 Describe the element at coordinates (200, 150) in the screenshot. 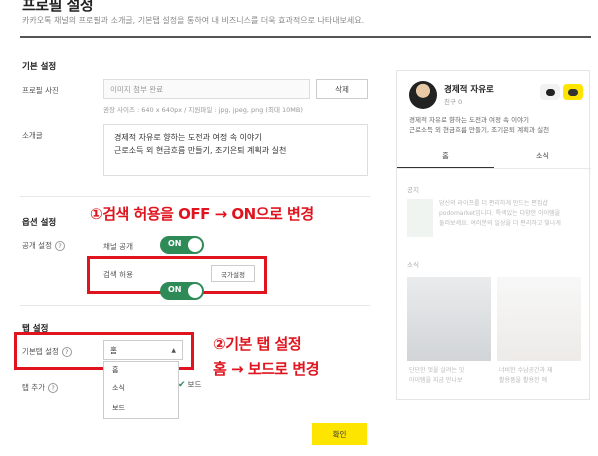

I see `intro-line: 근로소득 외 현금흐름 만들기, 조기은퇴 계획과 실천` at that location.